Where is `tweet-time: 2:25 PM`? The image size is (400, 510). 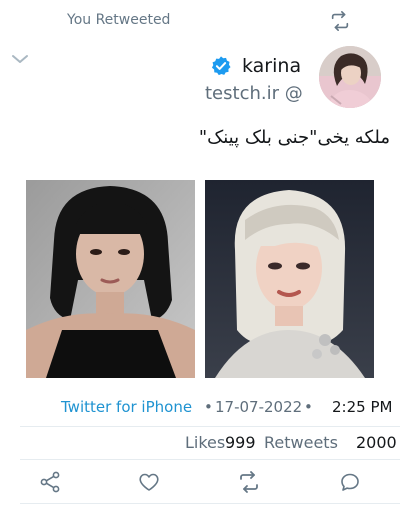 tweet-time: 2:25 PM is located at coordinates (362, 407).